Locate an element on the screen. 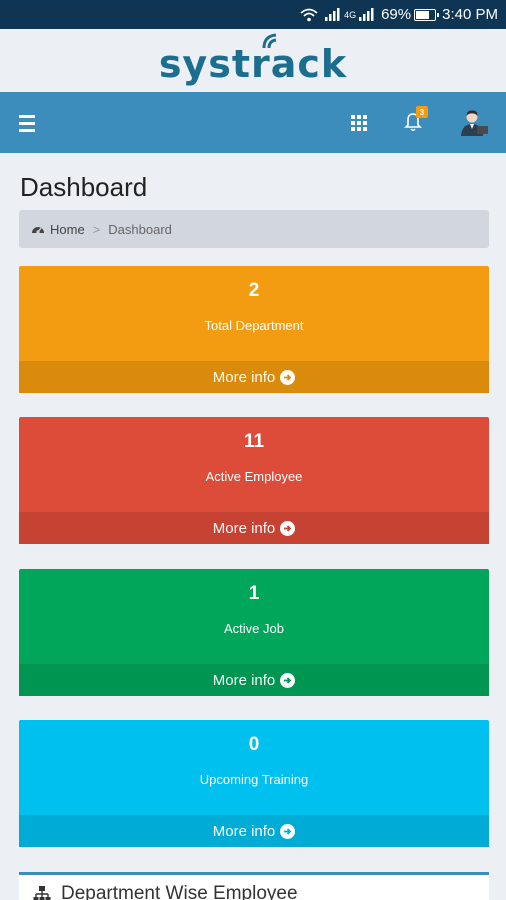  dashboard-icon is located at coordinates (38, 230).